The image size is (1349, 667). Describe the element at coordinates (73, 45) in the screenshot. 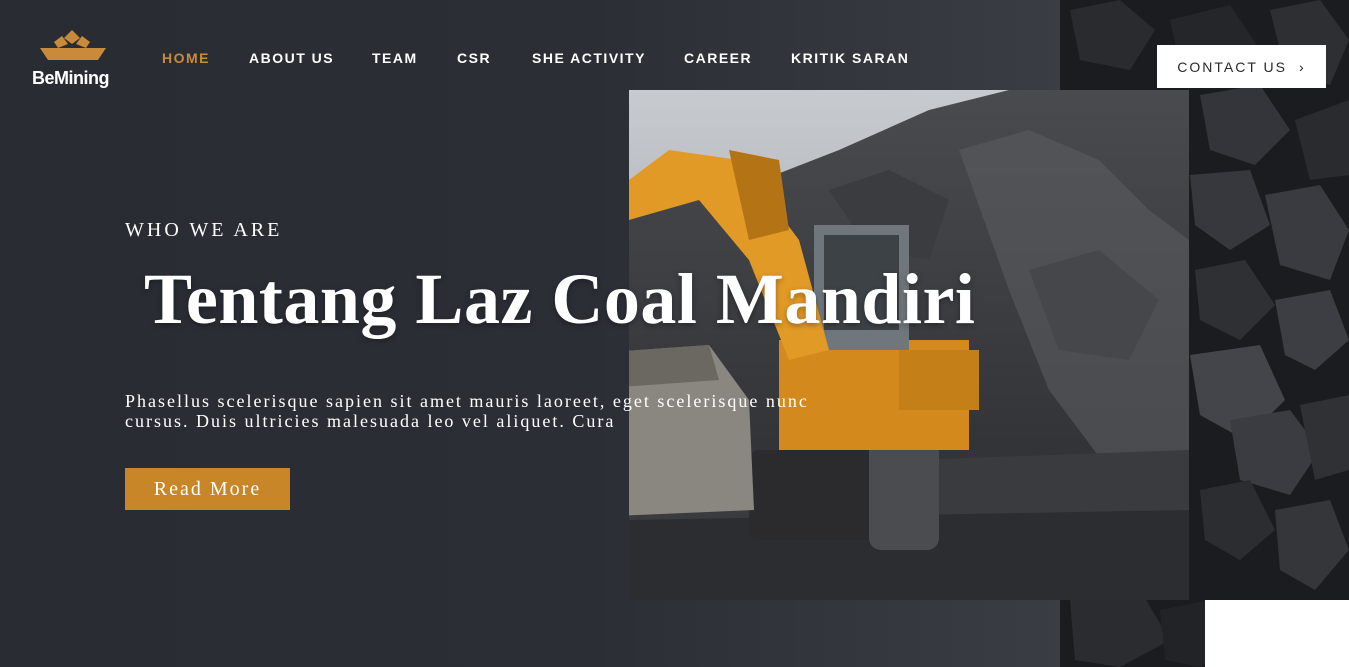

I see `logo-icon` at that location.